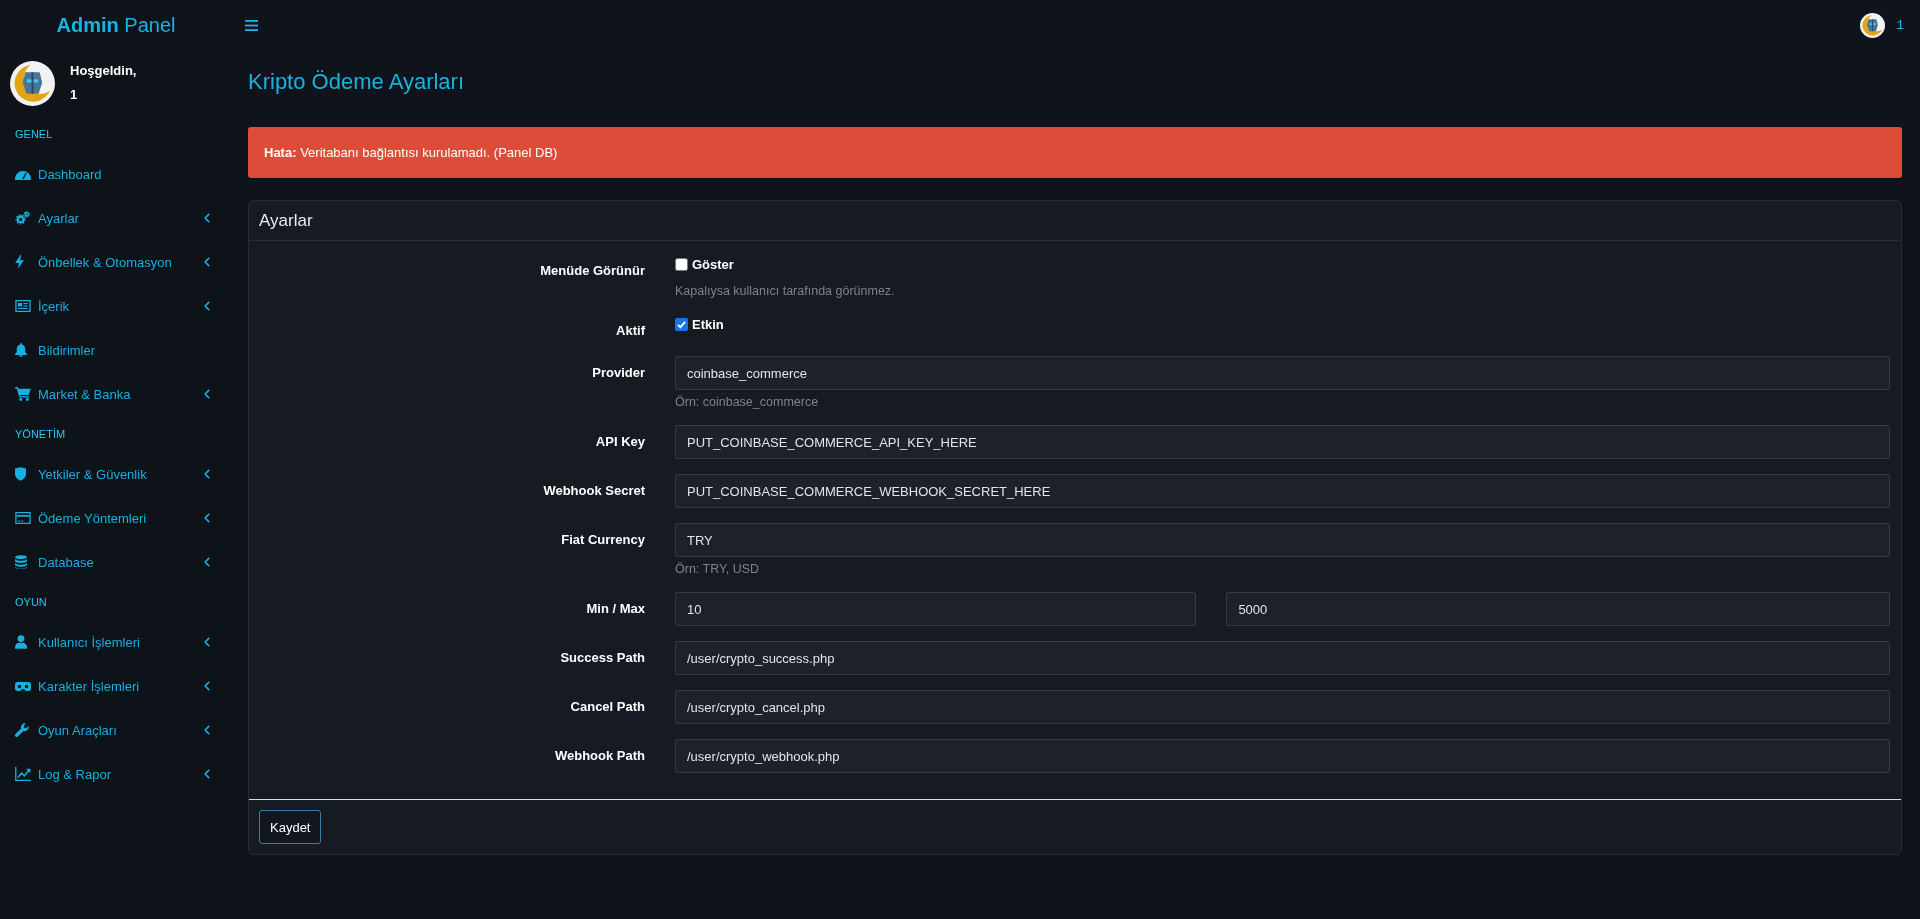  Describe the element at coordinates (607, 707) in the screenshot. I see `field-label: Cancel Path` at that location.